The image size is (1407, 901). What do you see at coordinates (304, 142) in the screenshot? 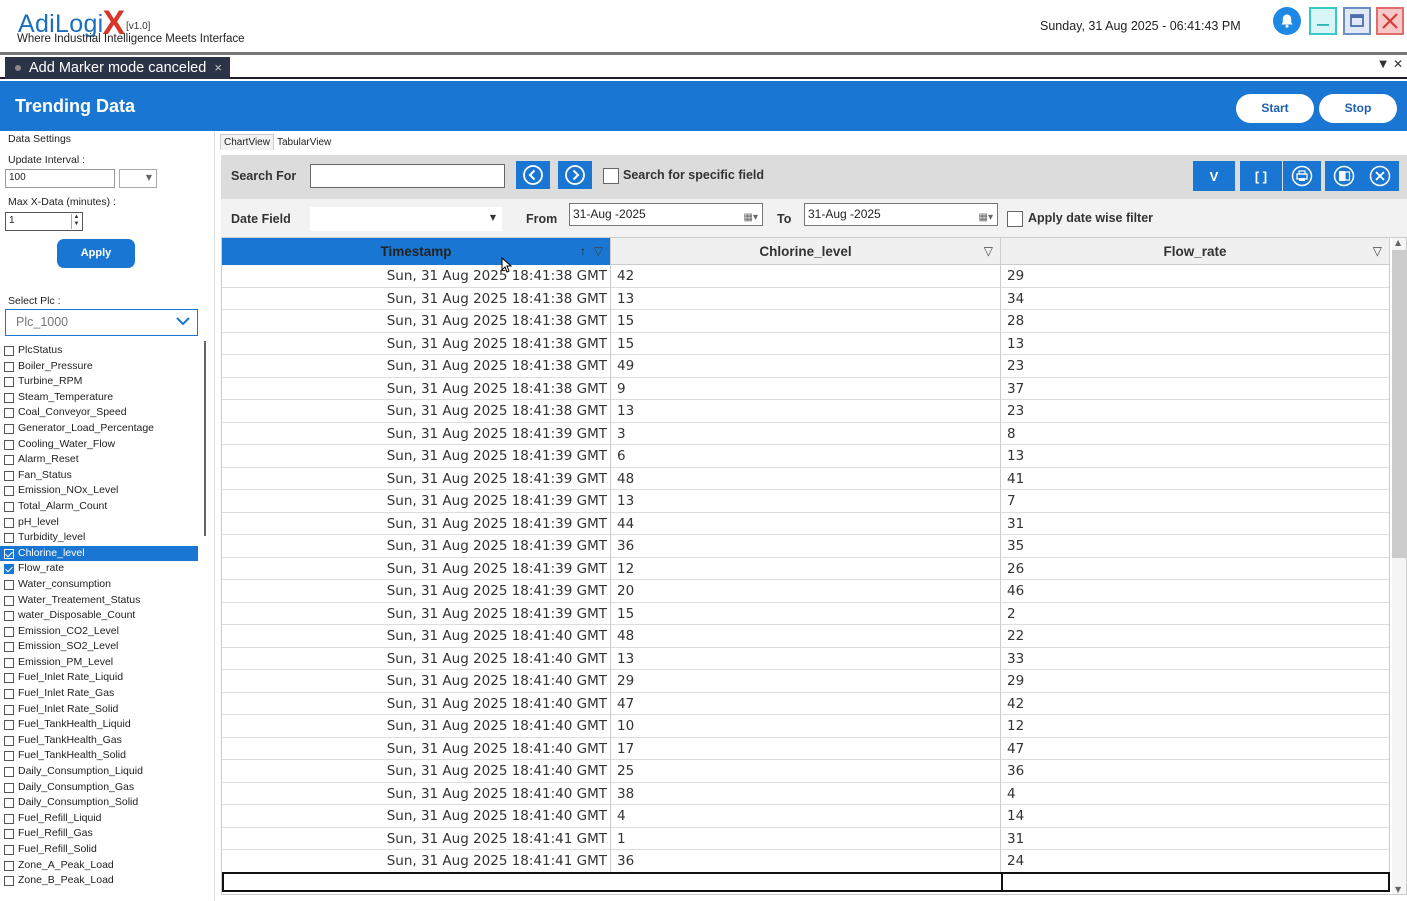
I see `tab-tabularview: TabularView` at bounding box center [304, 142].